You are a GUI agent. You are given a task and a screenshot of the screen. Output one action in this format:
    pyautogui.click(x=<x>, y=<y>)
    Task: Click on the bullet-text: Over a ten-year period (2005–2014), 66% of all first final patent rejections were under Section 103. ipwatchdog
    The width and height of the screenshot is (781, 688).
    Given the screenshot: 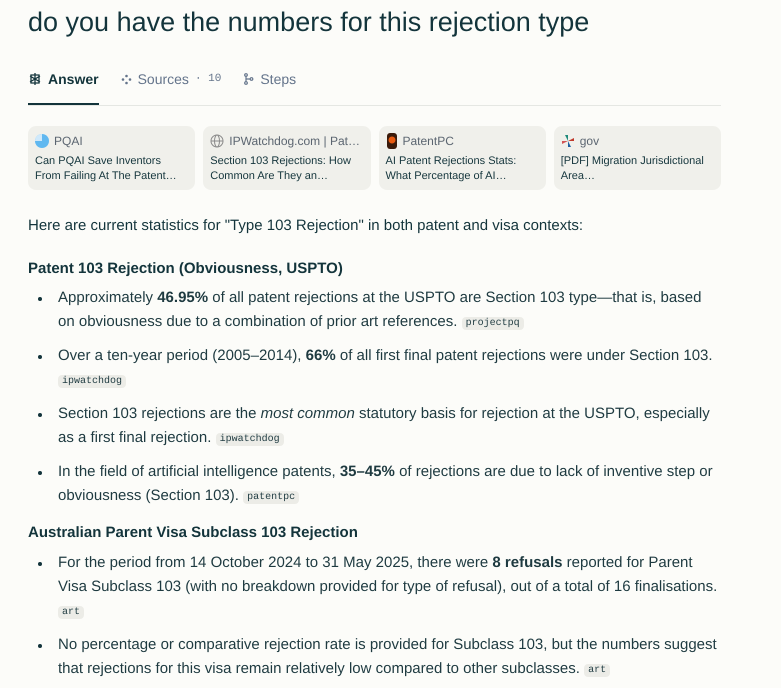 What is the action you would take?
    pyautogui.click(x=386, y=368)
    